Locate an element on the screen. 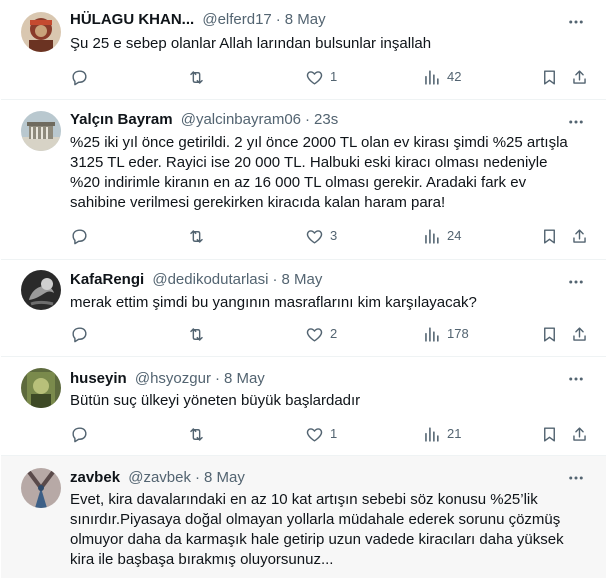 This screenshot has width=607, height=578. views-button: 42 is located at coordinates (441, 77).